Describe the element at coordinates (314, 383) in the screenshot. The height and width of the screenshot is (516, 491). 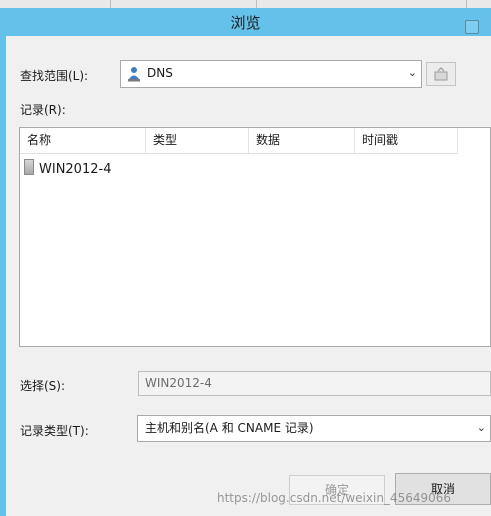
I see `selection-field: WIN2012-4` at that location.